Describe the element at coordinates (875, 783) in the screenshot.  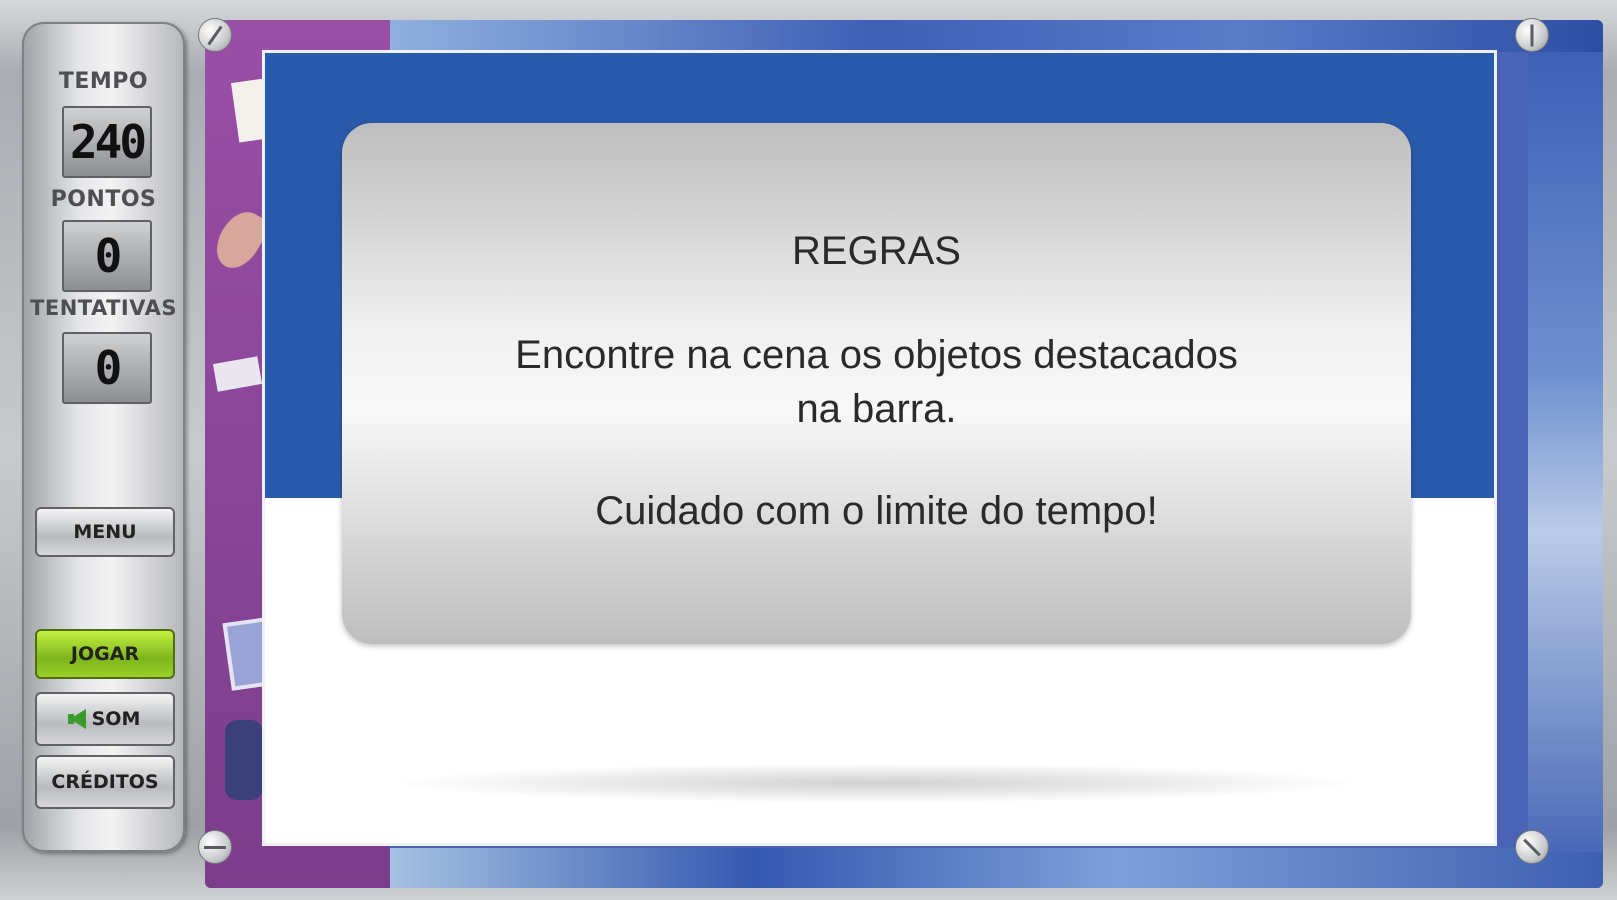
I see `play-area-shadow` at that location.